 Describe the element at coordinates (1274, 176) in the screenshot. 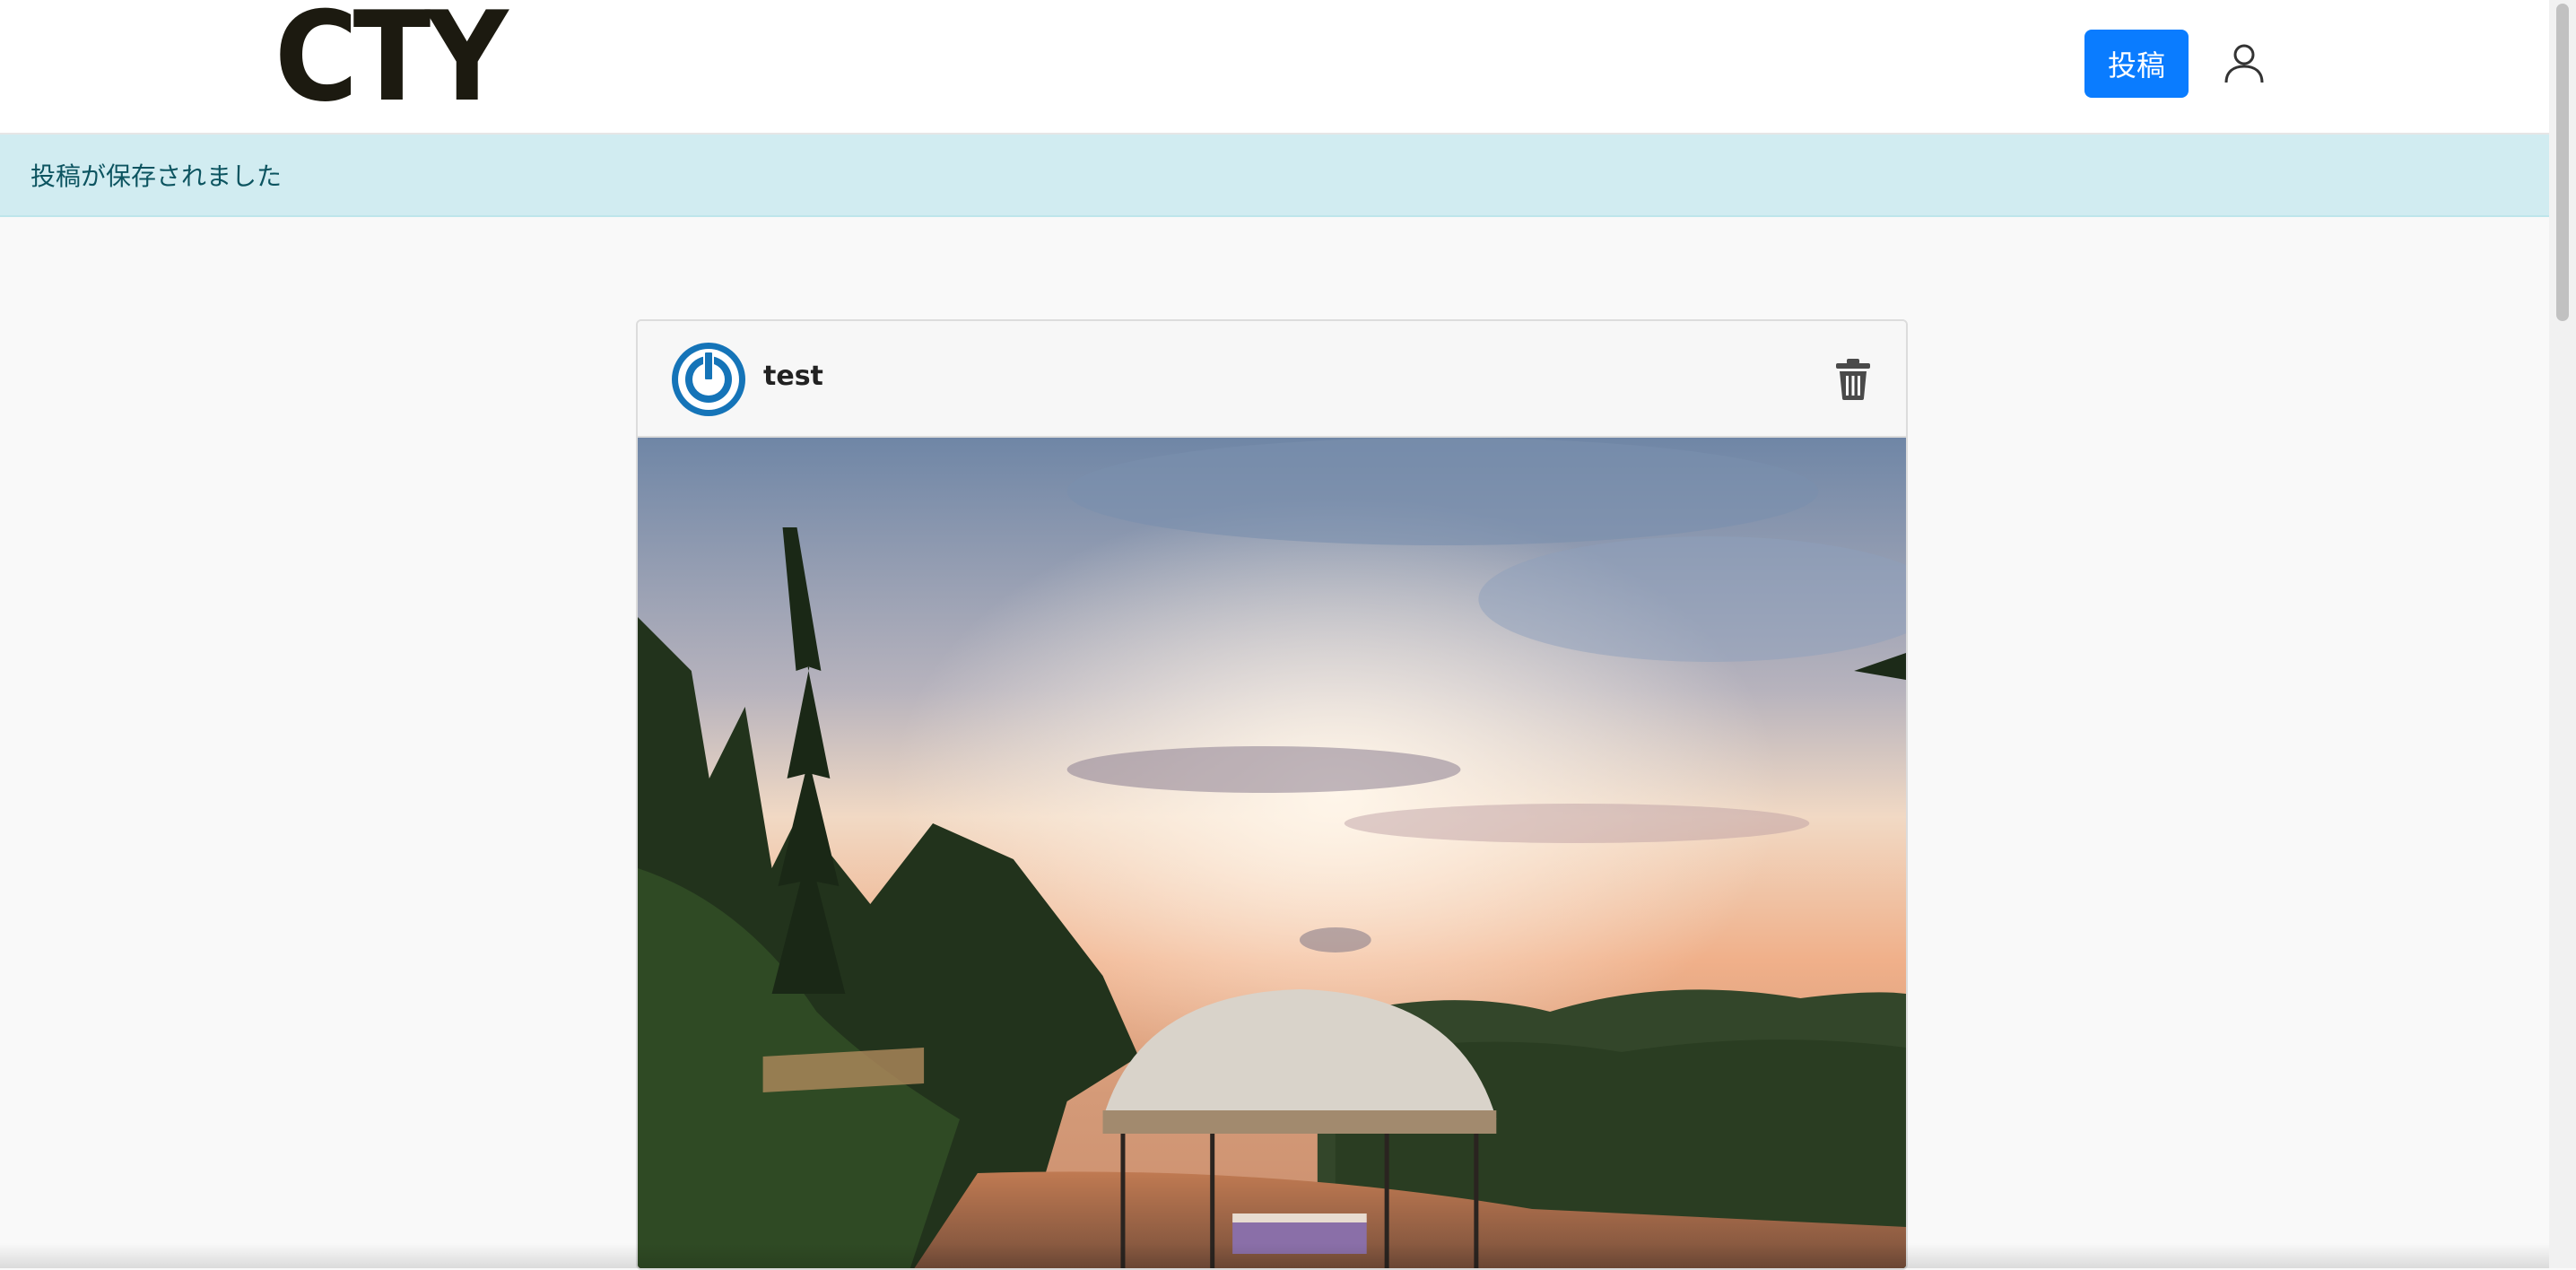

I see `flash-message: 投稿が保存されました` at that location.